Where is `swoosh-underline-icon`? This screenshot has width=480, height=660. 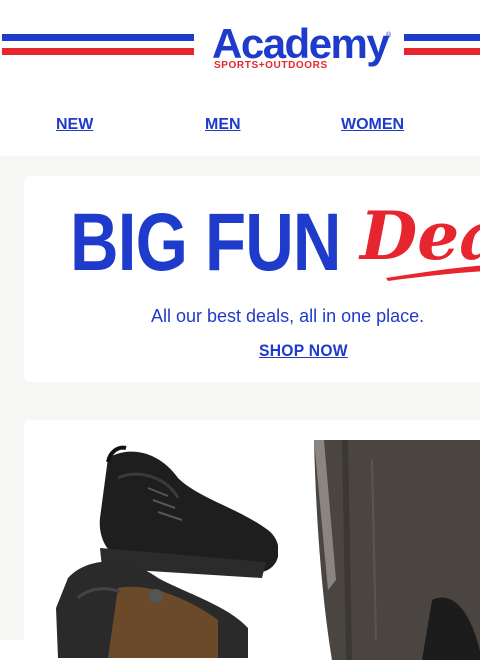
swoosh-underline-icon is located at coordinates (433, 273).